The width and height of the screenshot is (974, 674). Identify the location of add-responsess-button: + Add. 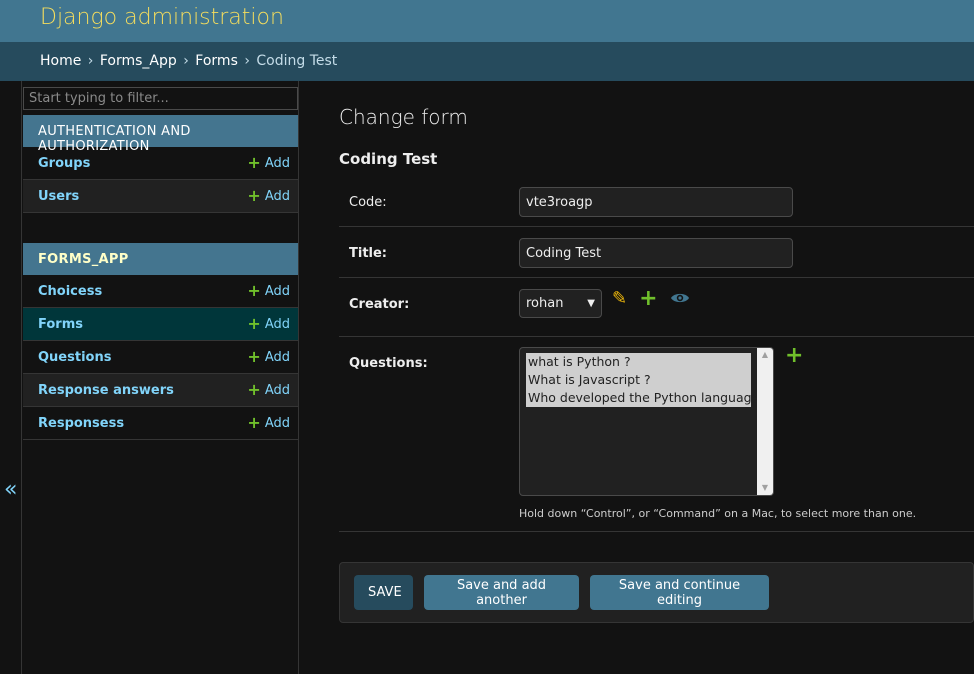
(268, 423).